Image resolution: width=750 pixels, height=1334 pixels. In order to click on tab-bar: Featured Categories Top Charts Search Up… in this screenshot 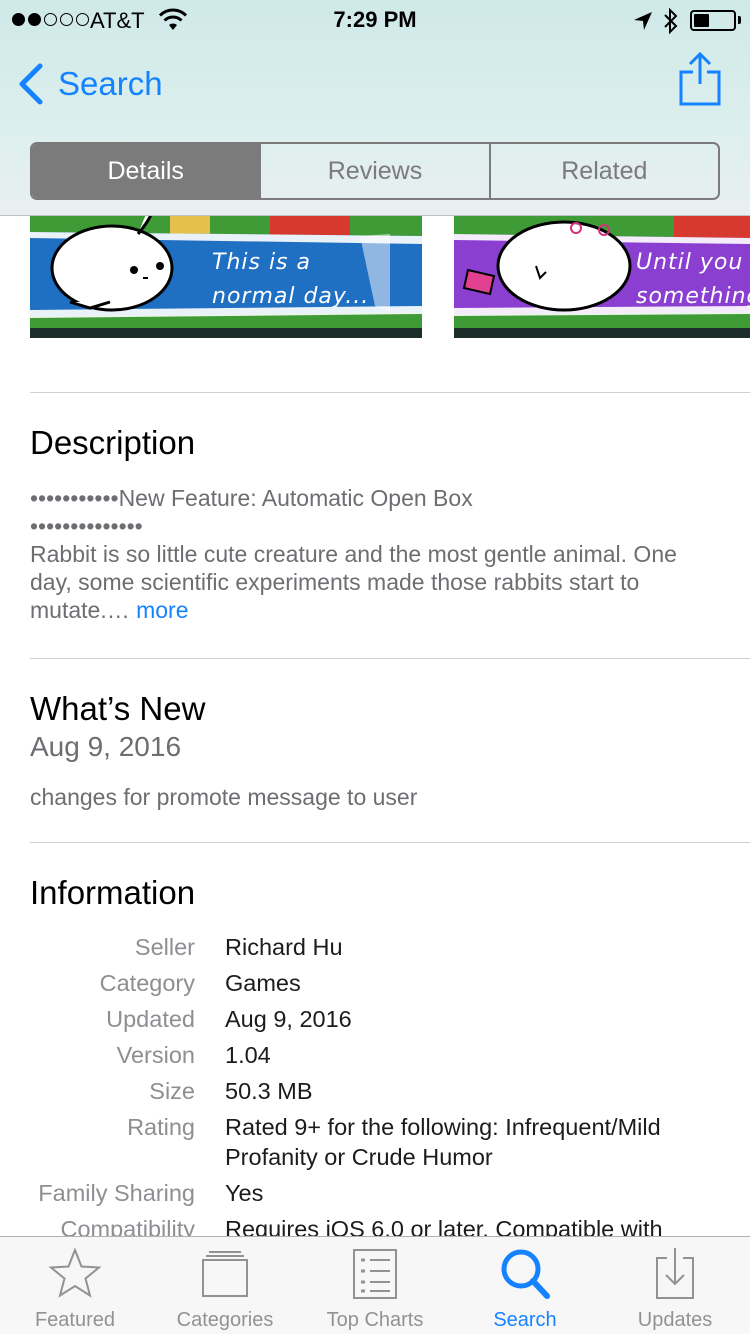, I will do `click(375, 1285)`.